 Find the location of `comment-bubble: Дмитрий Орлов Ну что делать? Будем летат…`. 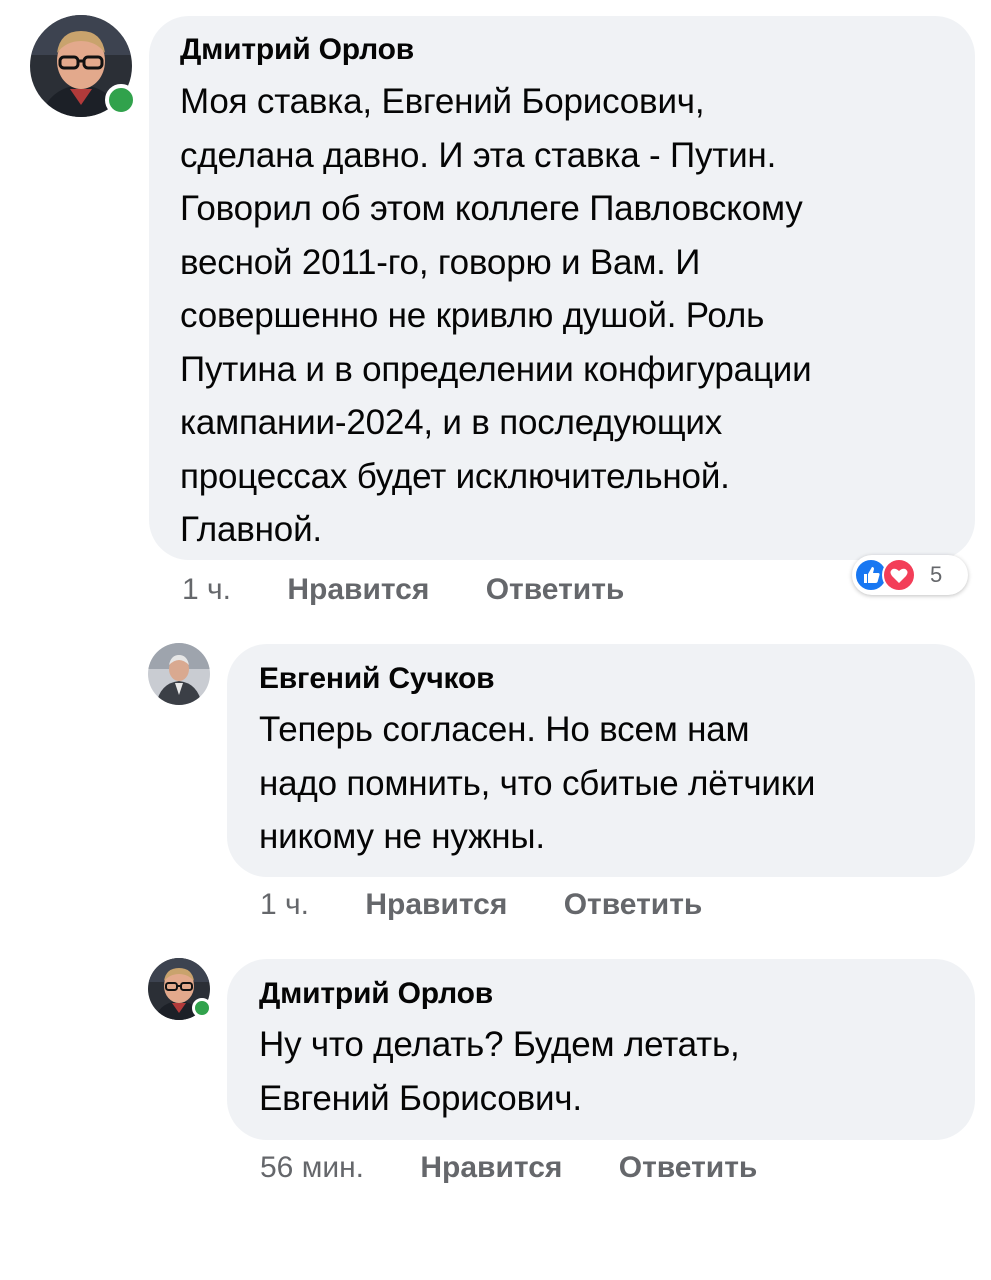

comment-bubble: Дмитрий Орлов Ну что делать? Будем летат… is located at coordinates (601, 1049).